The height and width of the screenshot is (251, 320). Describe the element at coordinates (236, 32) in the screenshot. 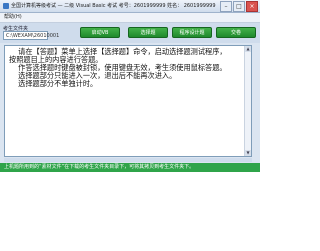

I see `submit-exam-button: 交卷` at that location.